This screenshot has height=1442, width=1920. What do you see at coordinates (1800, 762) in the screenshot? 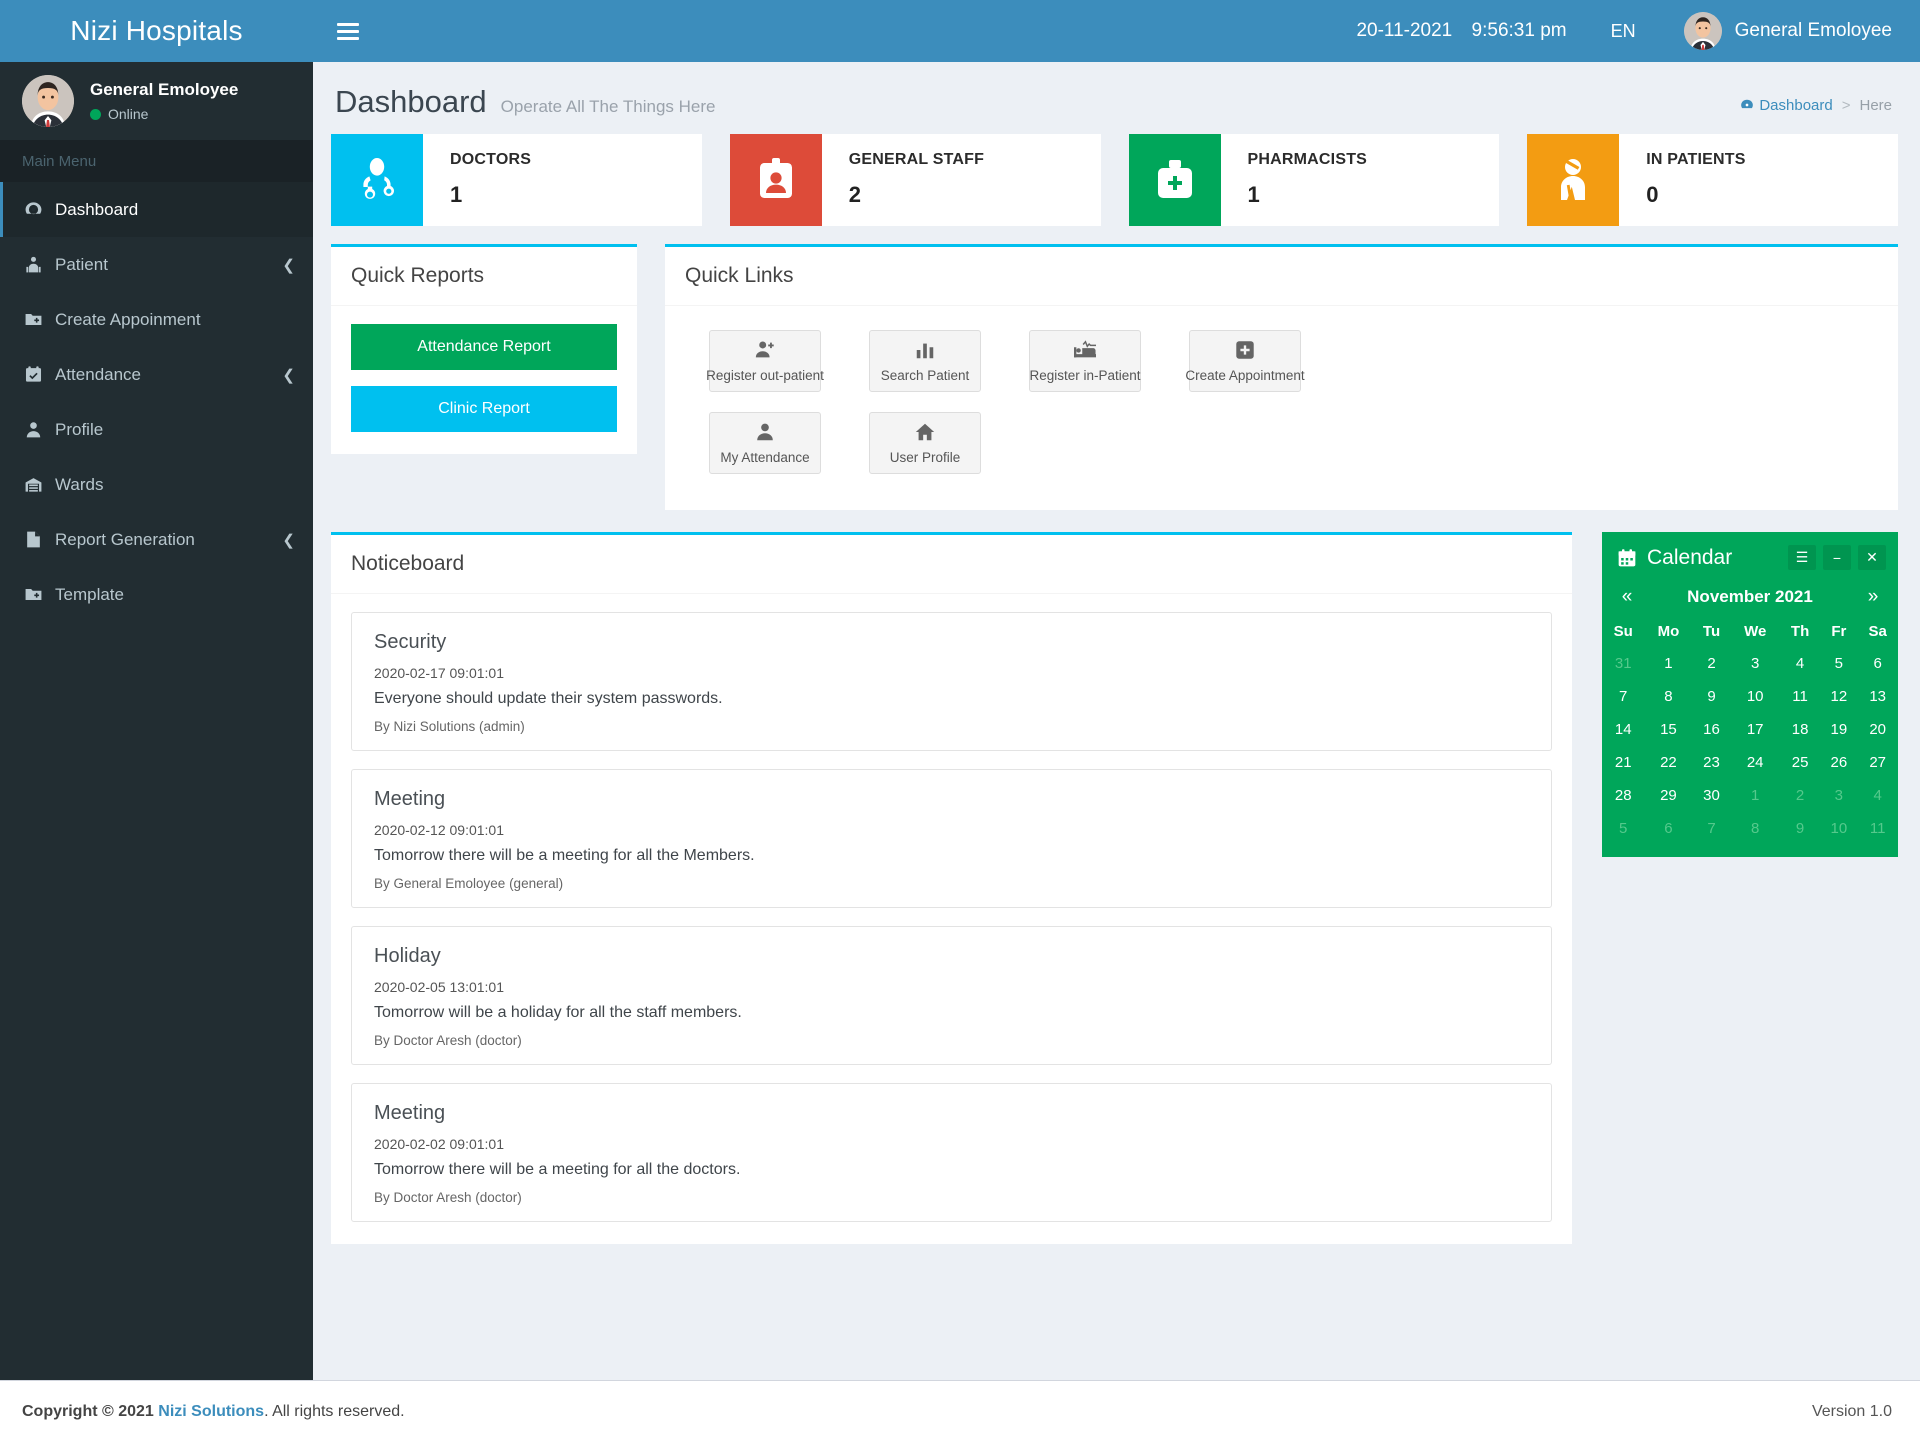
I see `calendar-day: 25` at bounding box center [1800, 762].